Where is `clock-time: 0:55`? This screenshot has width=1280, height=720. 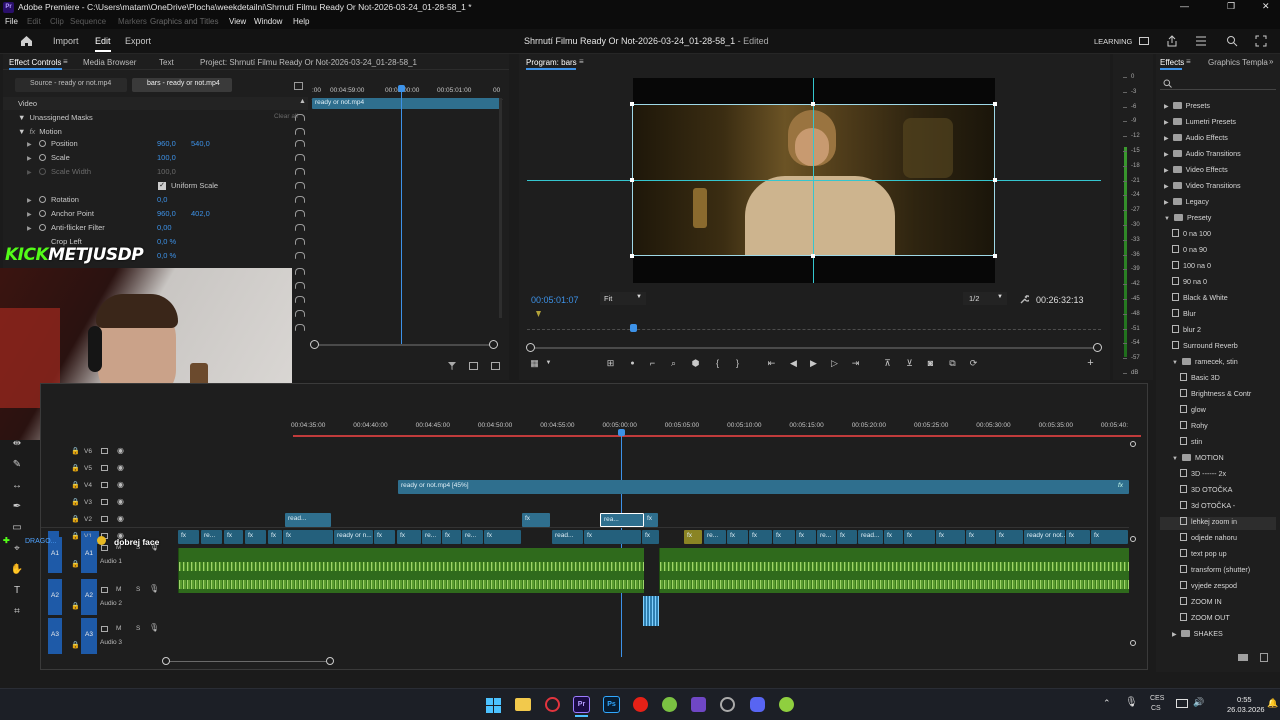
clock-time: 0:55 is located at coordinates (1244, 699).